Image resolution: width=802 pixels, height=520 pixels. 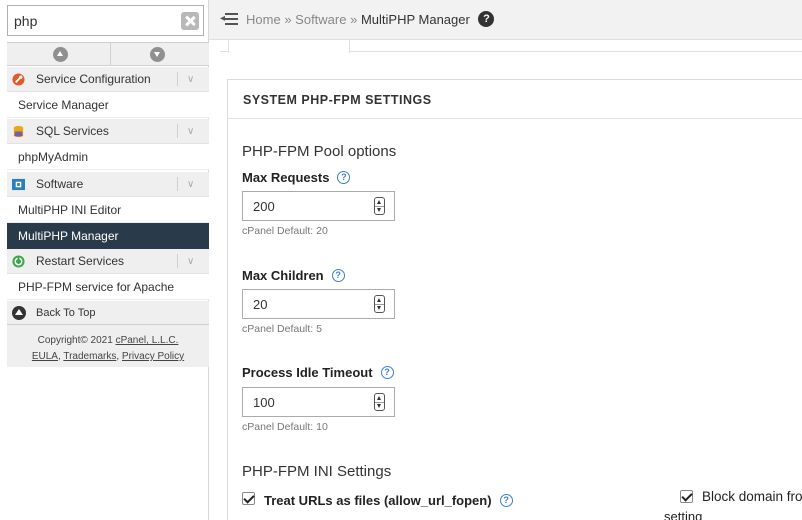 I want to click on privacy-policy-link: Privacy Policy, so click(x=153, y=356).